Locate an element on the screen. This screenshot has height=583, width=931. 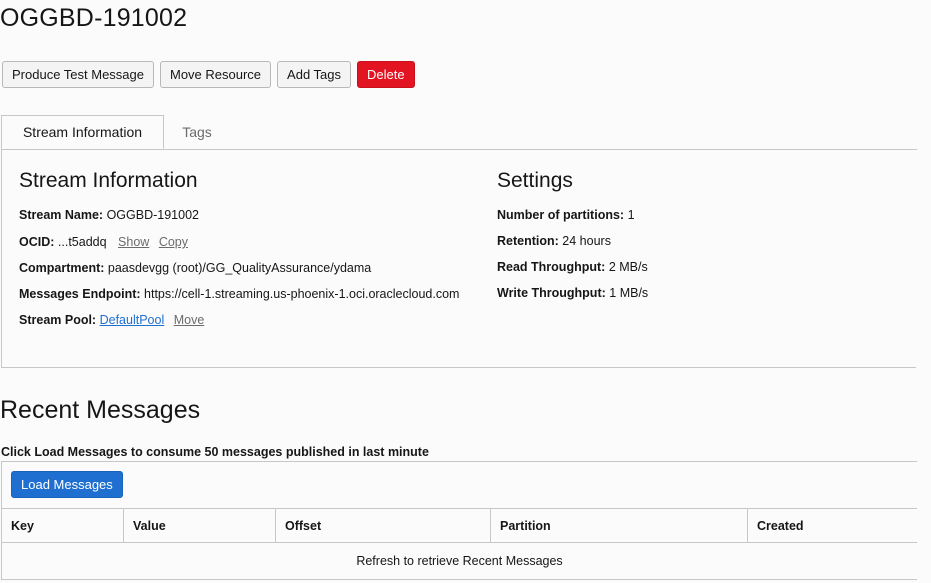
ocid-label: OCID: is located at coordinates (37, 242).